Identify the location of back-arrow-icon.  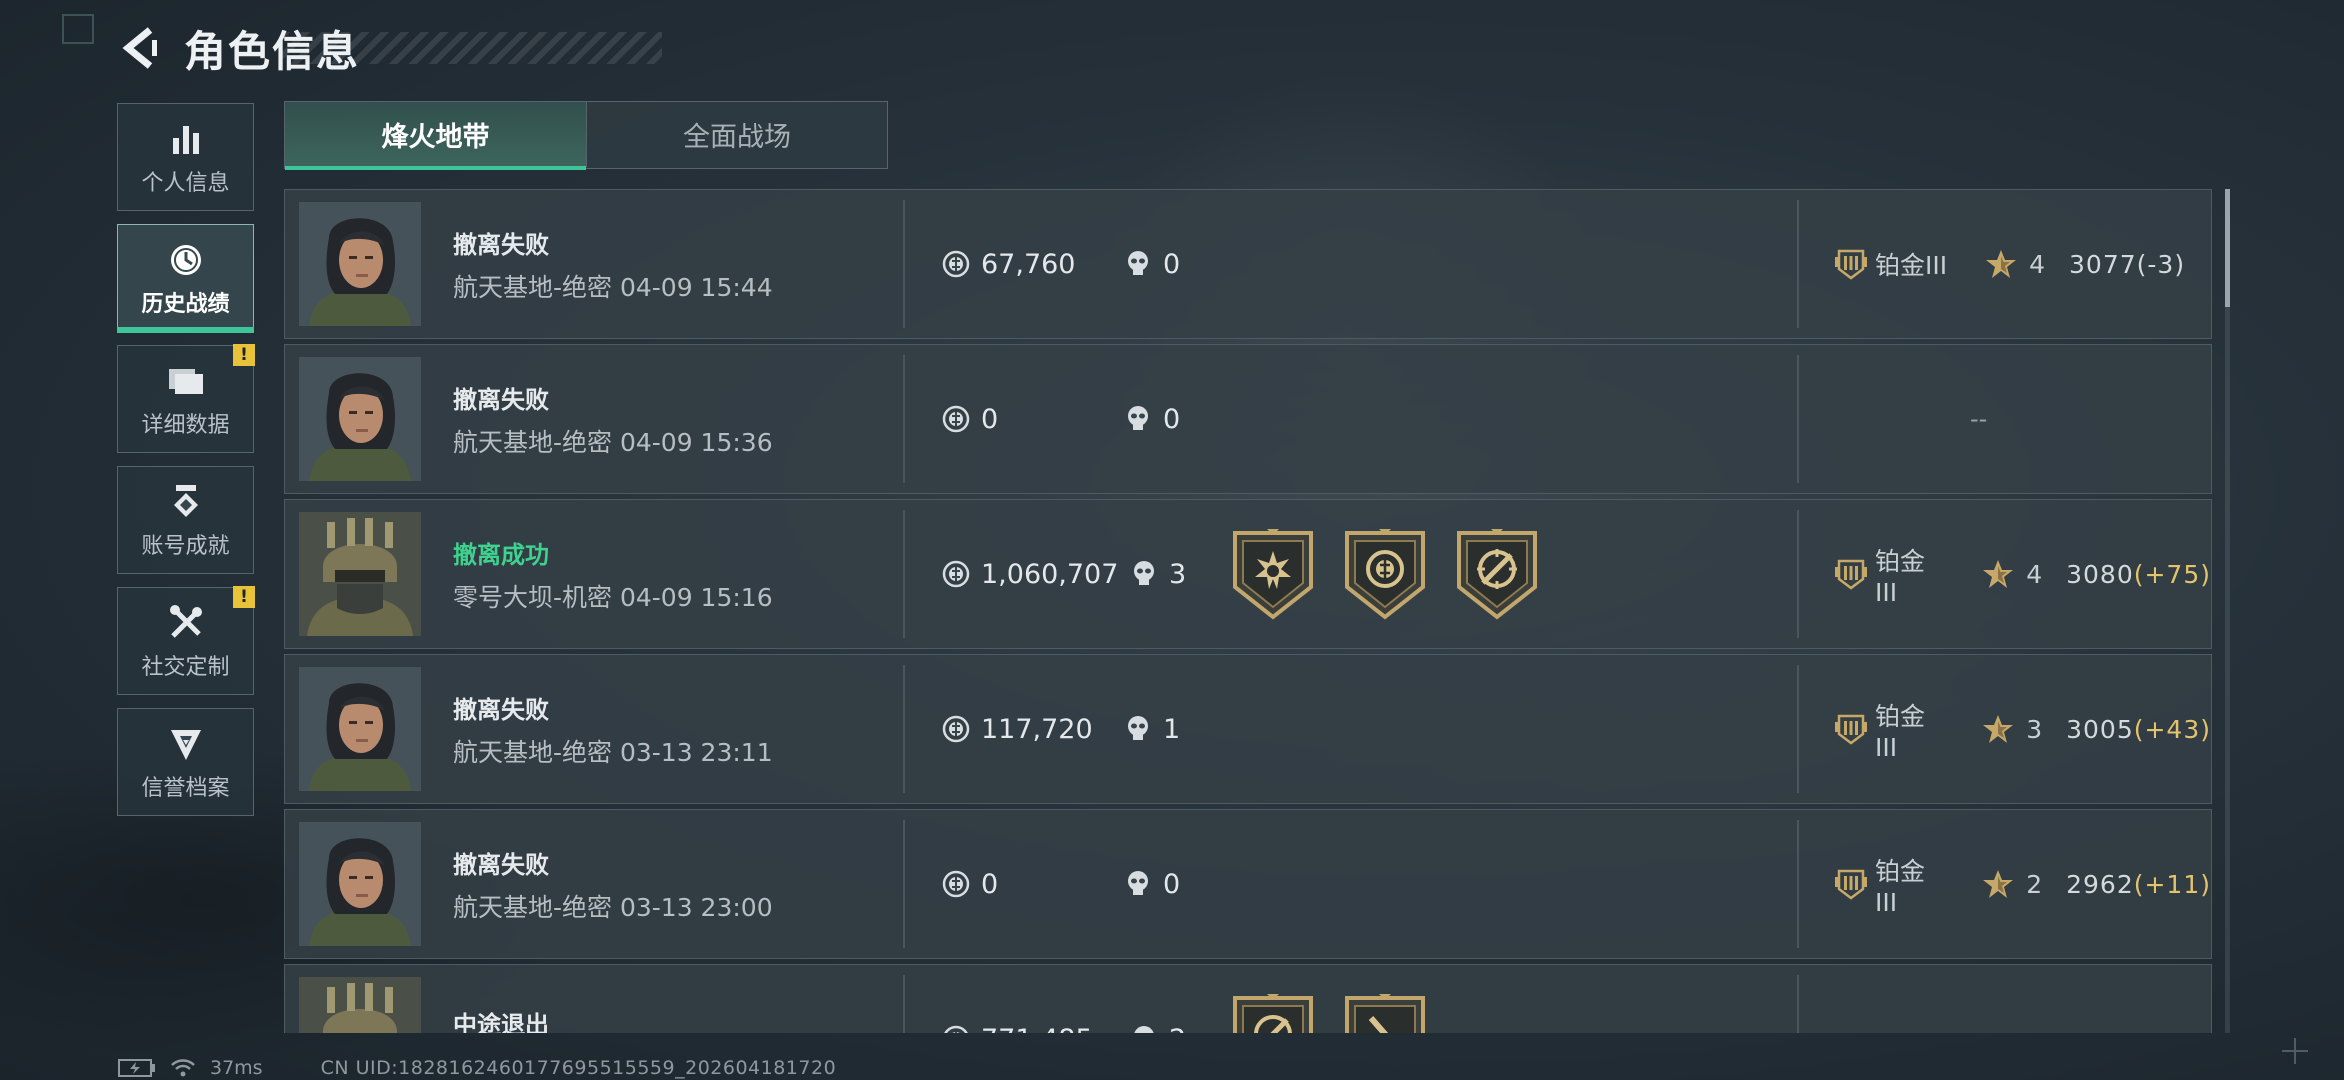
(139, 48).